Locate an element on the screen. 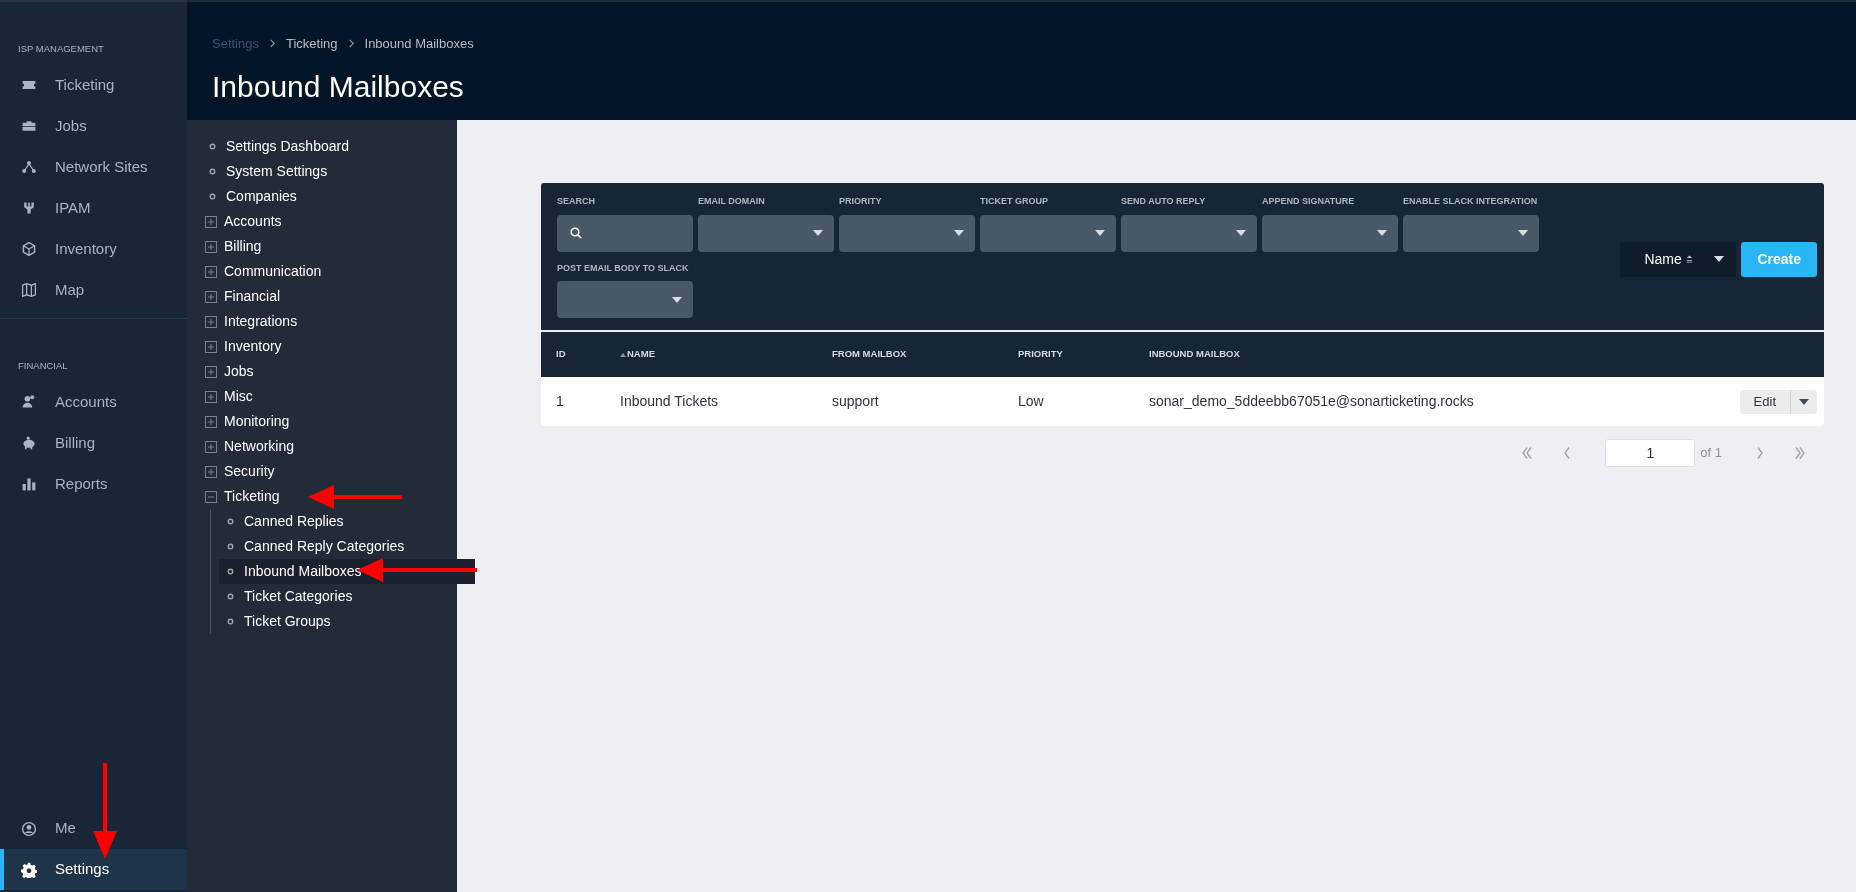 This screenshot has width=1856, height=892. edit-button: Edit is located at coordinates (1765, 401).